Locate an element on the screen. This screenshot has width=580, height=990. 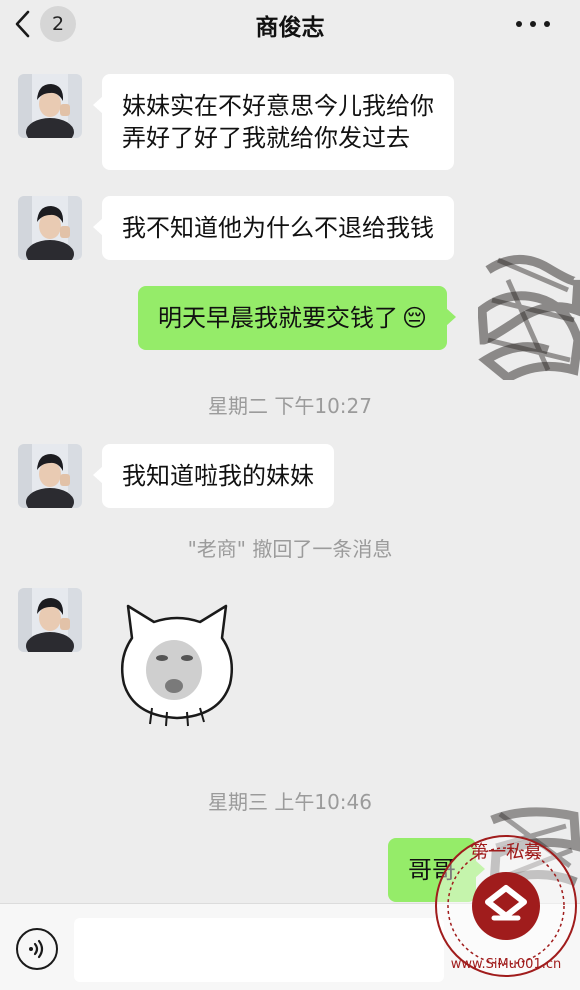
message-bubble-self: 明天早晨我就要交钱了 😔 is located at coordinates (297, 318).